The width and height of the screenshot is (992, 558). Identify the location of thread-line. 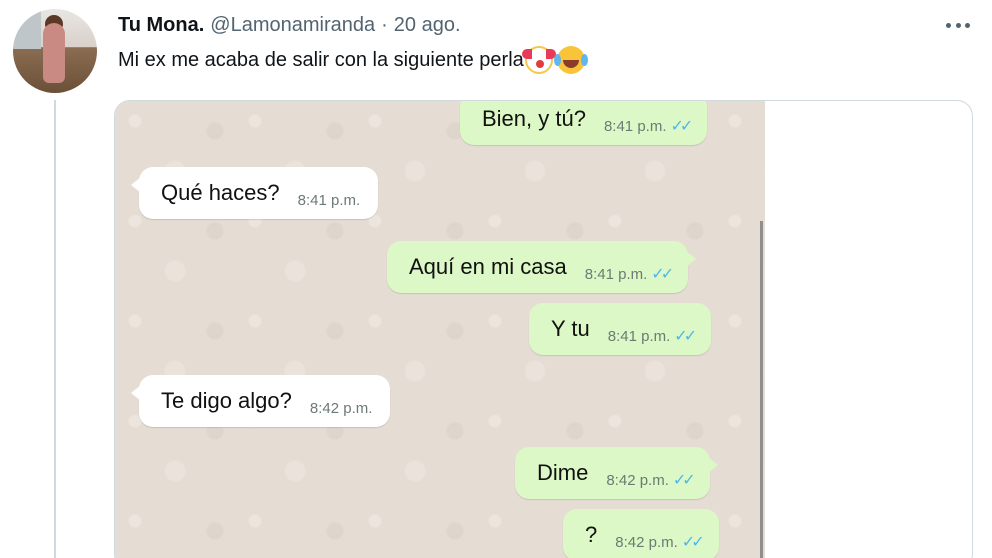
(55, 329).